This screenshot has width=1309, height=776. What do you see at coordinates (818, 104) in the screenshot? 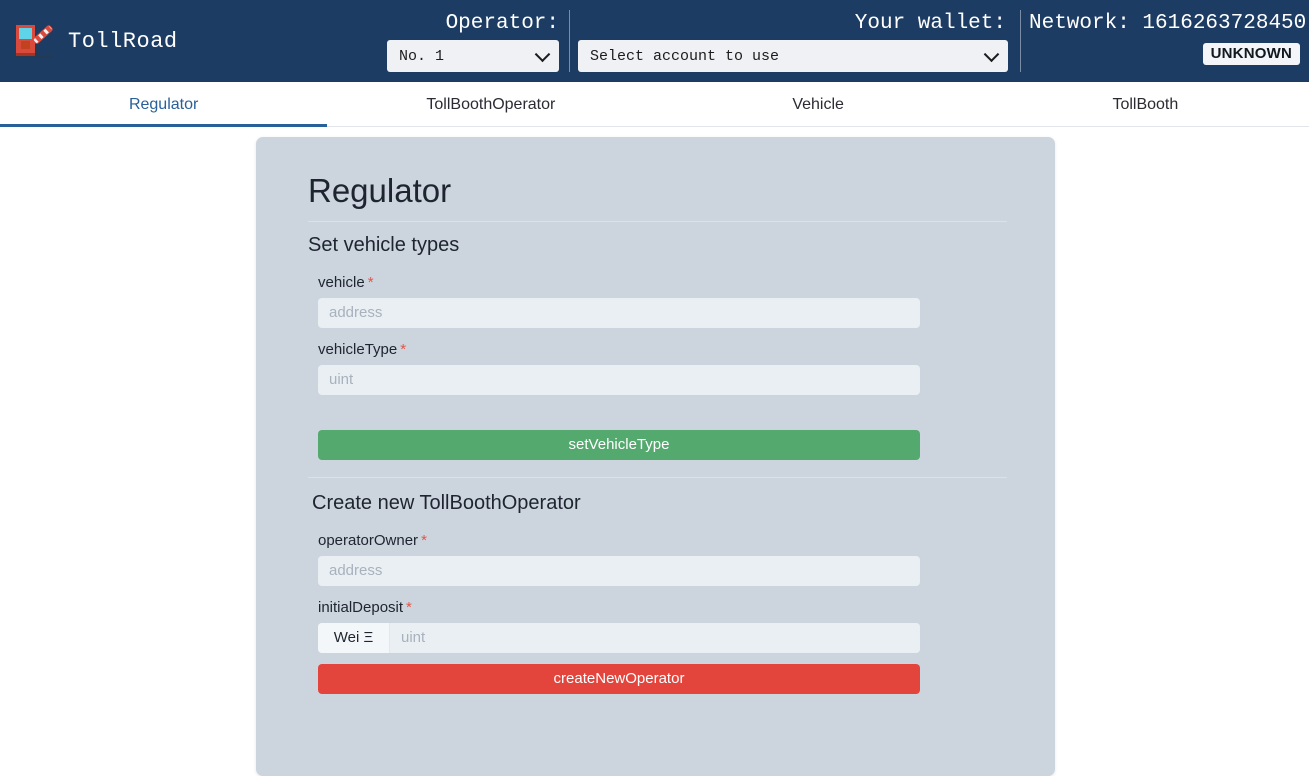
I see `tab-vehicle: Vehicle` at bounding box center [818, 104].